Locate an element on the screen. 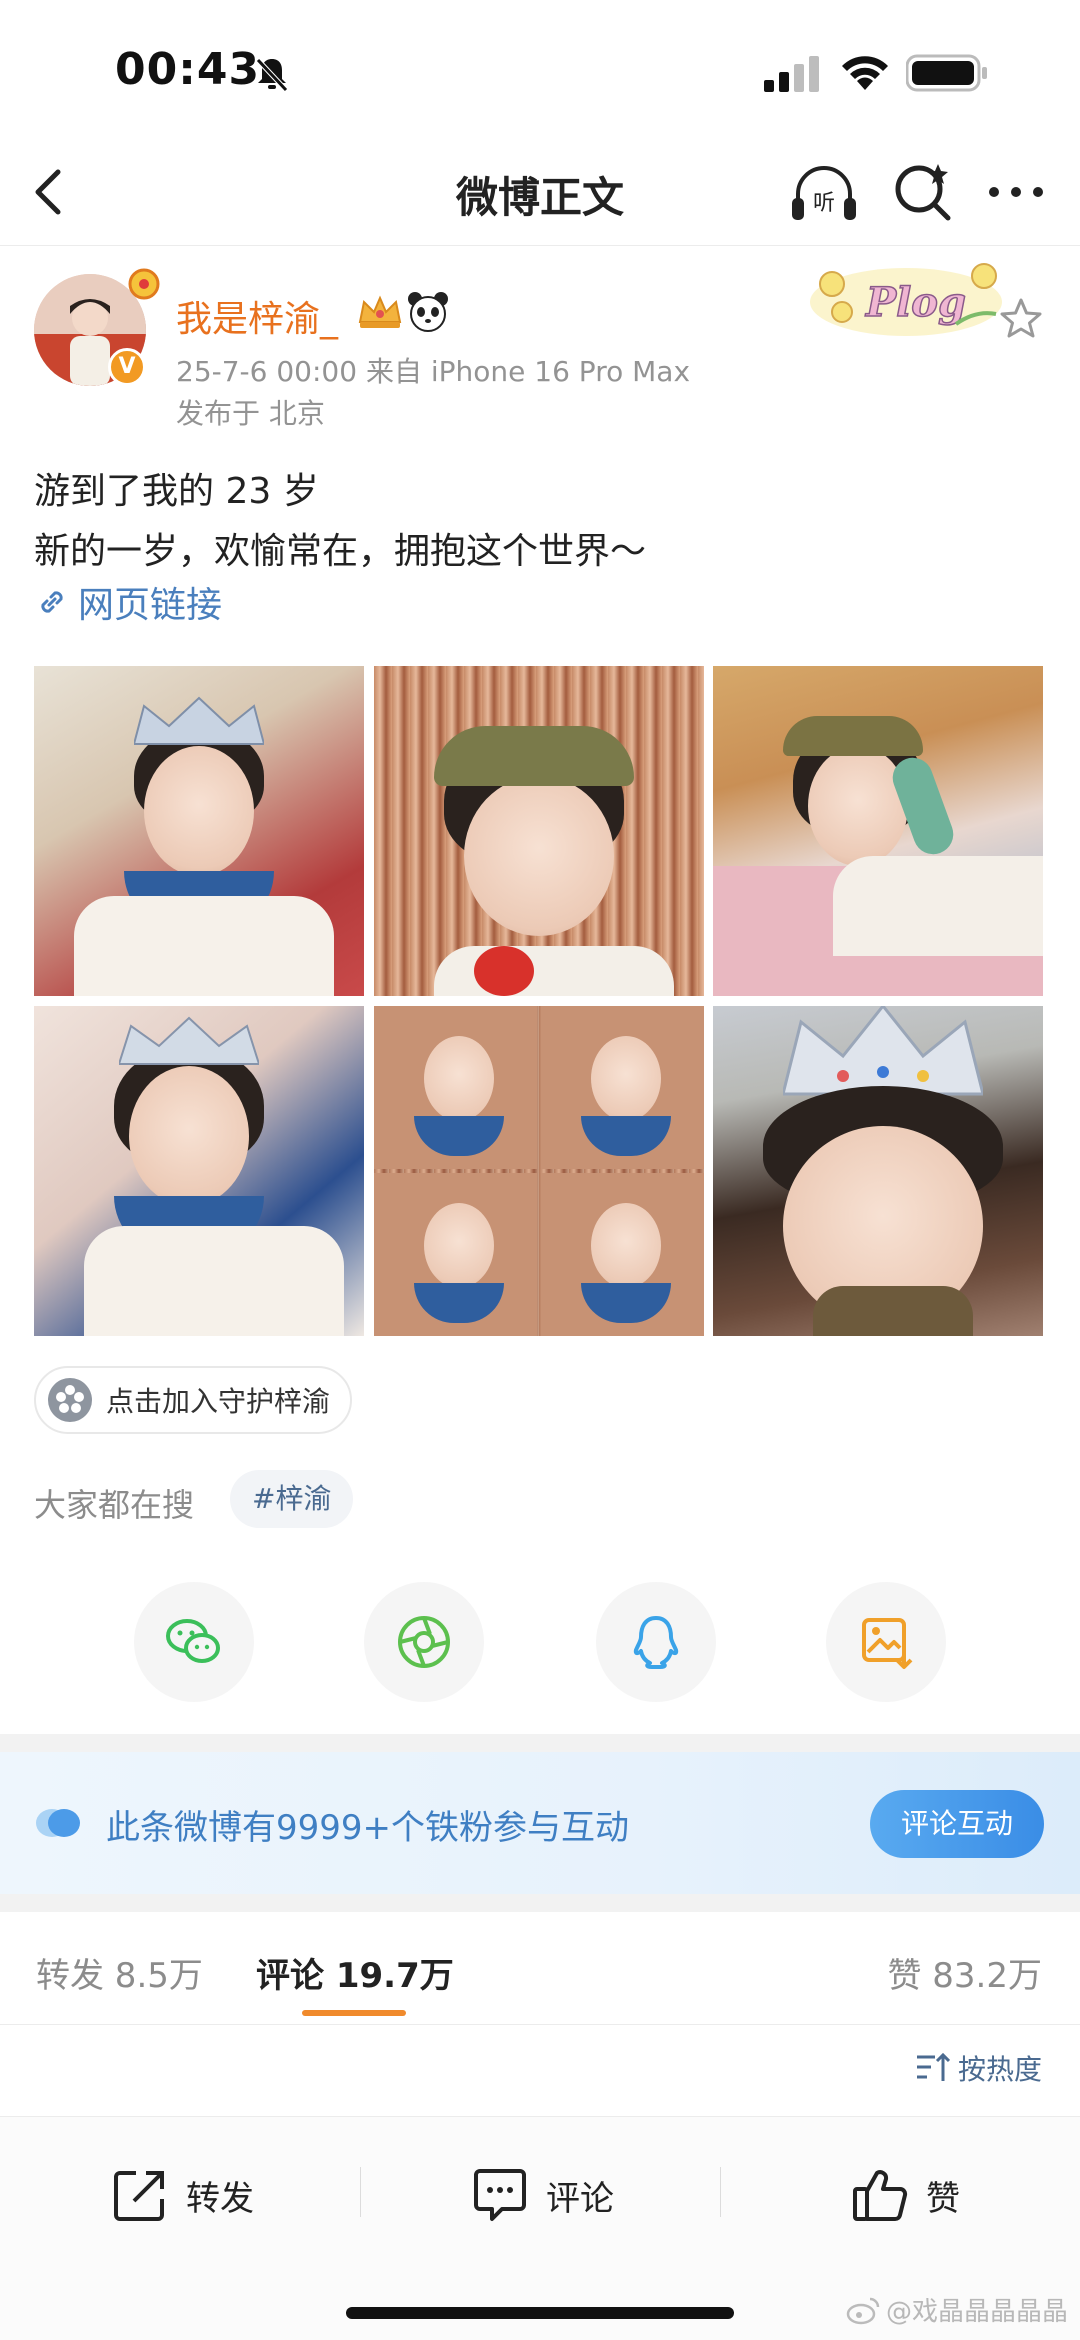 Image resolution: width=1080 pixels, height=2340 pixels. like-button: 赞 is located at coordinates (905, 2195).